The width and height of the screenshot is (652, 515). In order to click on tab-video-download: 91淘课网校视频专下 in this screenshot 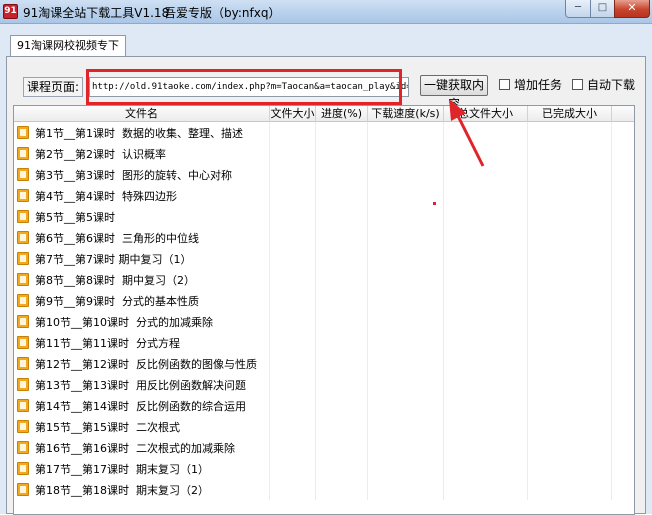, I will do `click(68, 46)`.